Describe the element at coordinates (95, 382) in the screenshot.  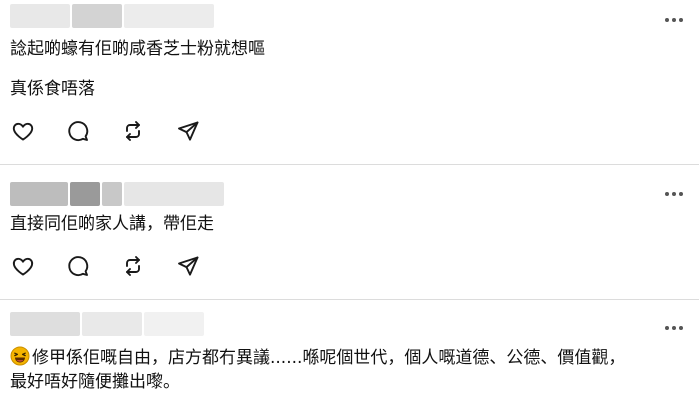
I see `post-text-line: 最好唔好隨便攤出嚟。` at that location.